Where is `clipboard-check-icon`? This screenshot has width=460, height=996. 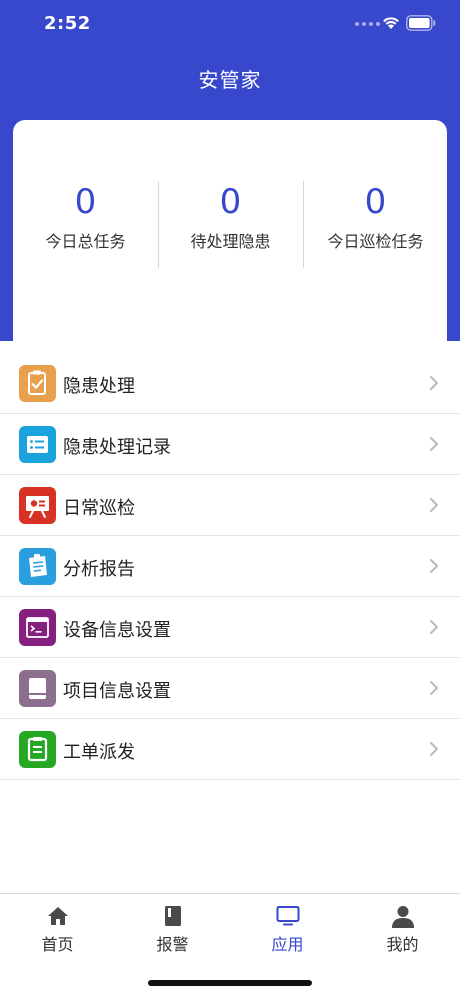 clipboard-check-icon is located at coordinates (37, 383).